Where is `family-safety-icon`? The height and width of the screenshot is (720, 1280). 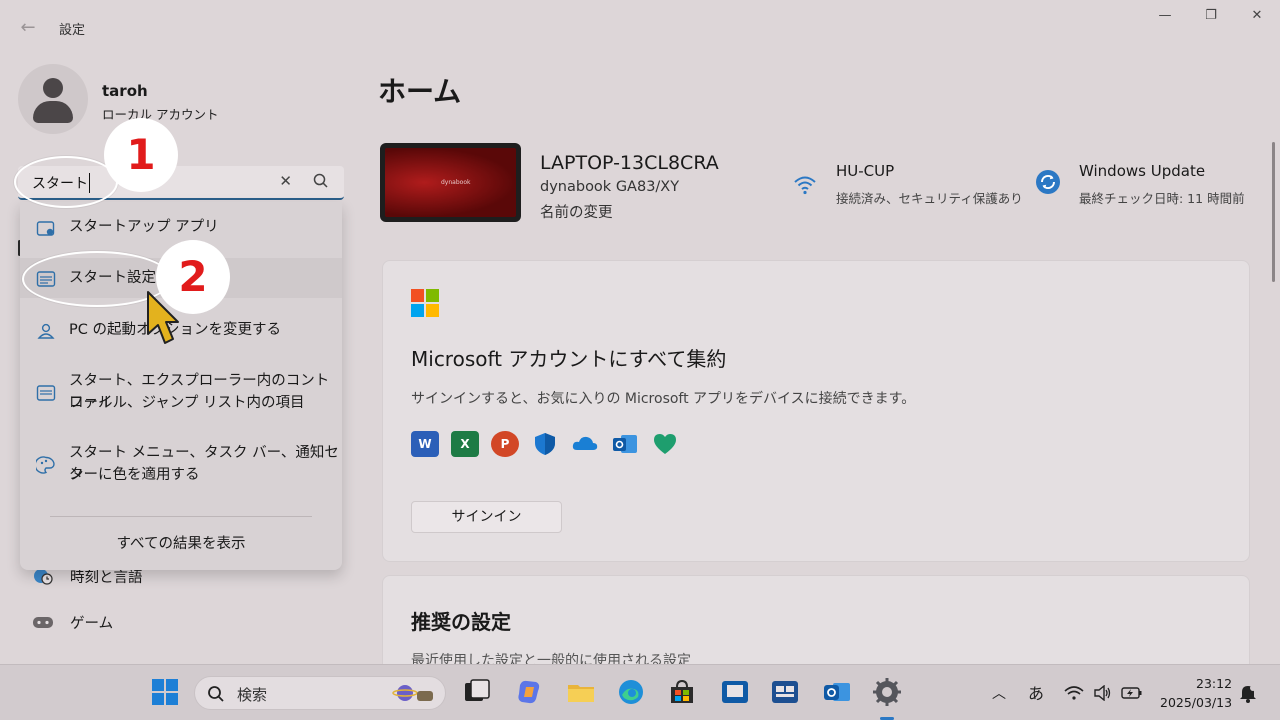 family-safety-icon is located at coordinates (665, 444).